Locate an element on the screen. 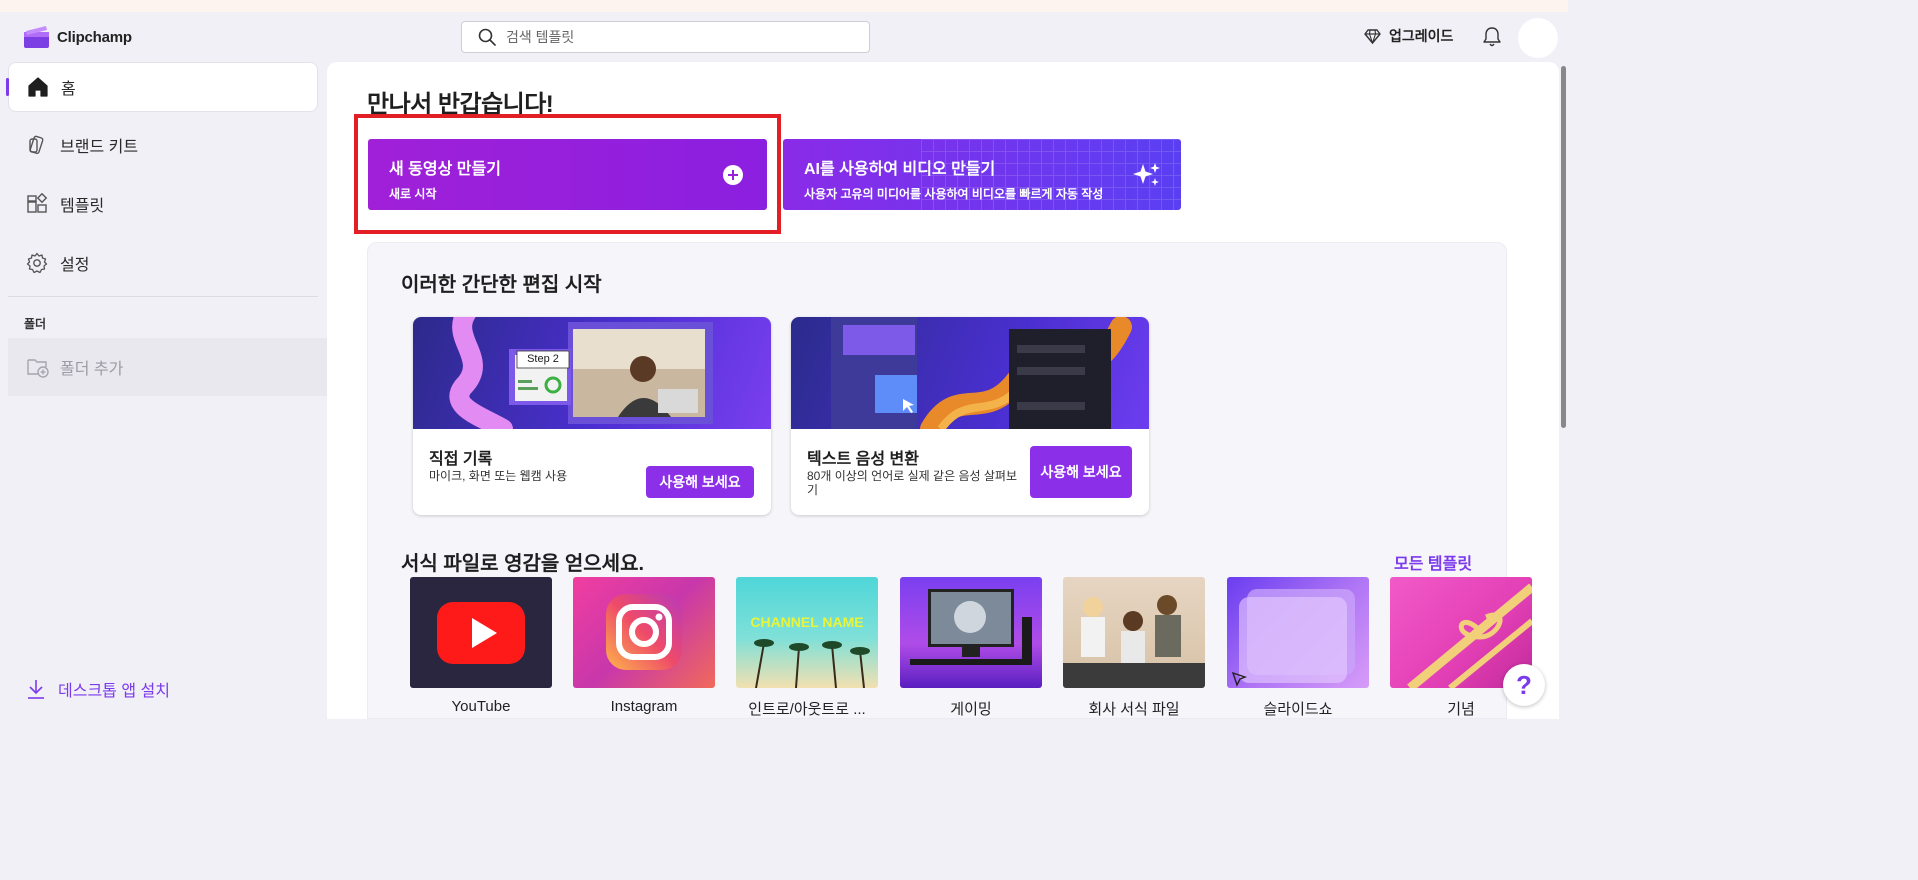 The image size is (1918, 880). template-label: 회사 서식 파일 is located at coordinates (1134, 709).